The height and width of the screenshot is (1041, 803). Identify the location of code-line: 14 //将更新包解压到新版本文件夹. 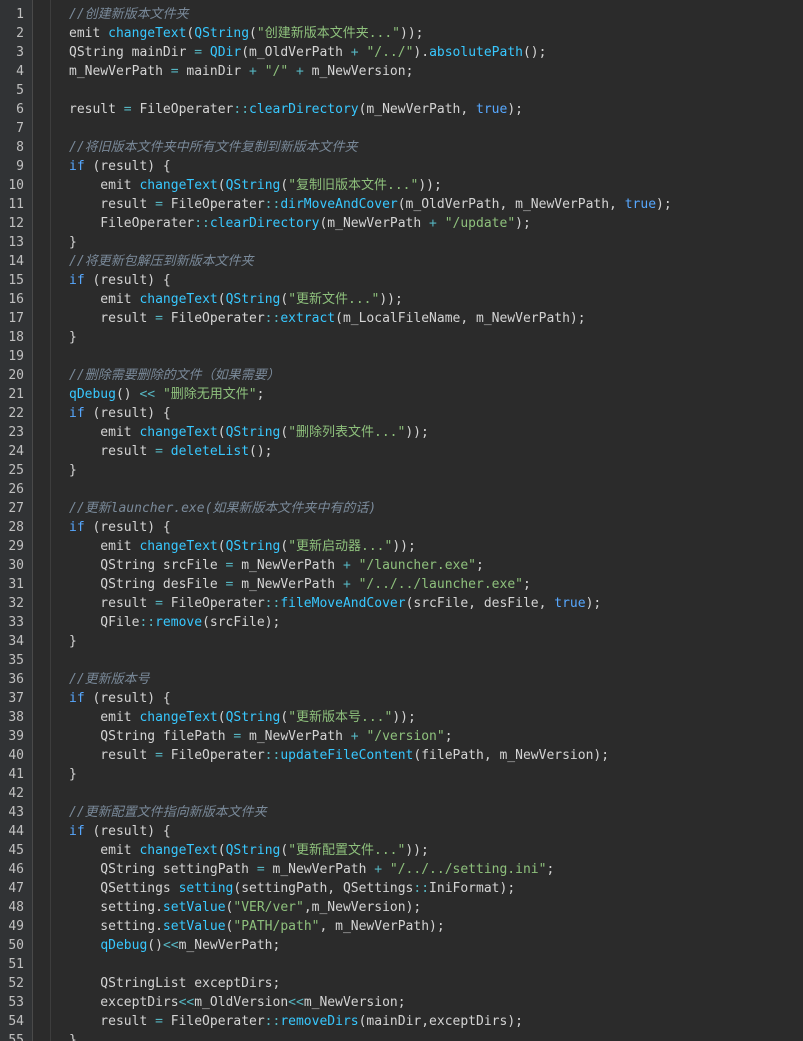
(401, 261).